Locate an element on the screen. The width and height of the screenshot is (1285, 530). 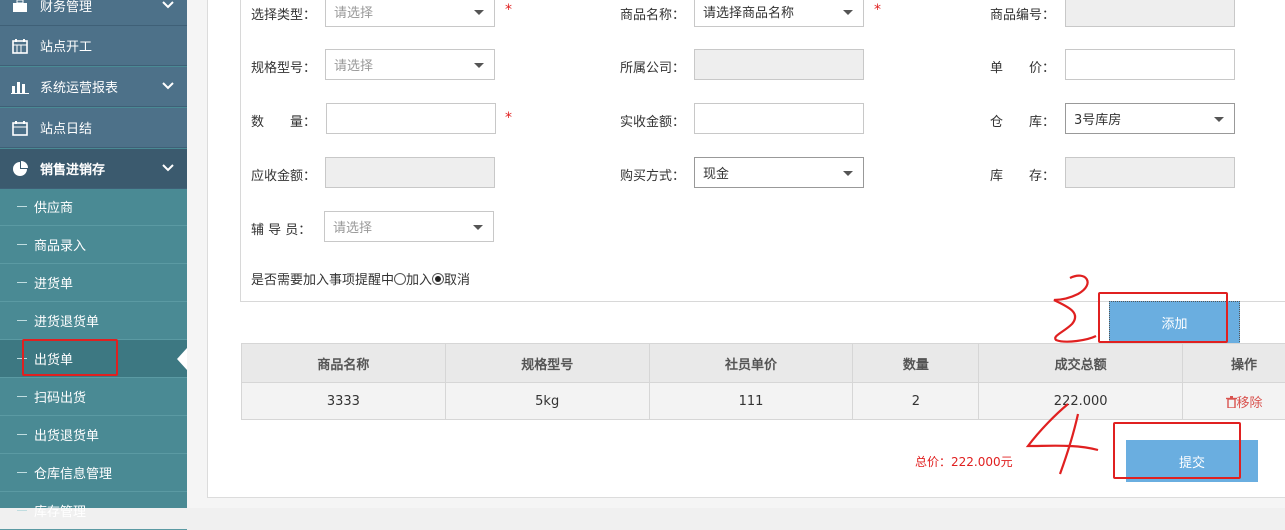
remove-link: 移除 is located at coordinates (1244, 403).